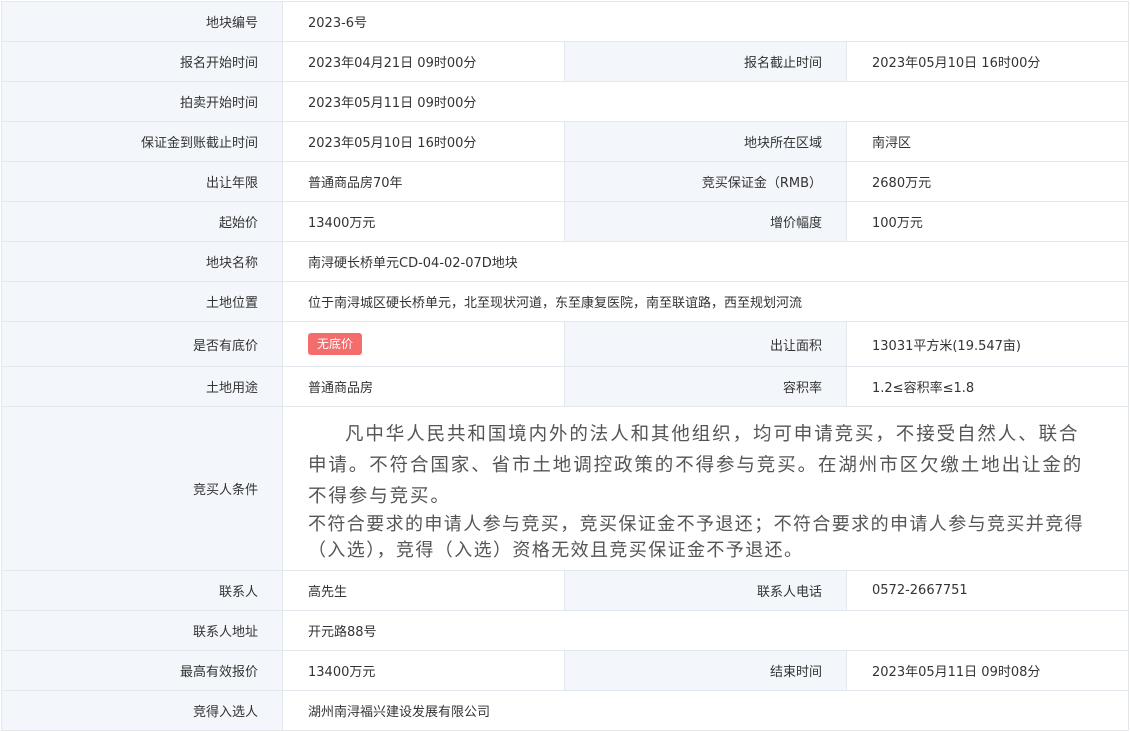 The height and width of the screenshot is (732, 1130). I want to click on contact-label: 联系人, so click(142, 590).